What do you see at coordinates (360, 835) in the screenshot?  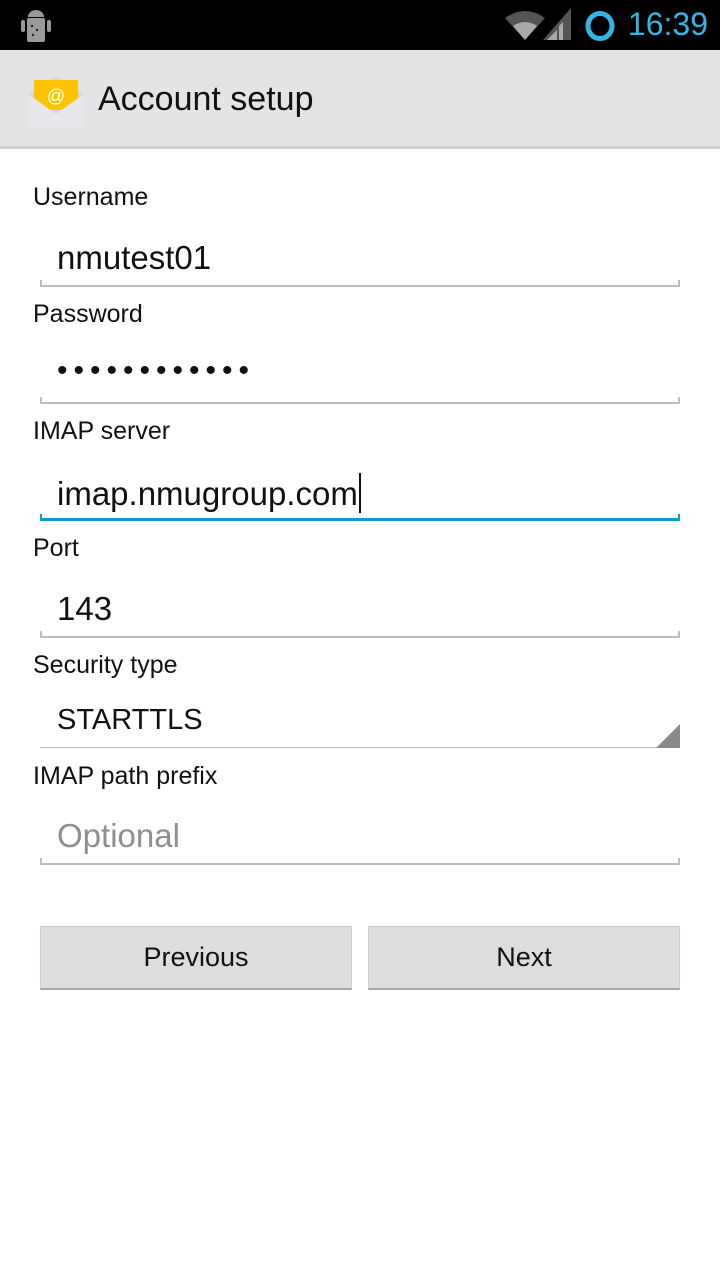 I see `imap-path-prefix-input: Optional` at bounding box center [360, 835].